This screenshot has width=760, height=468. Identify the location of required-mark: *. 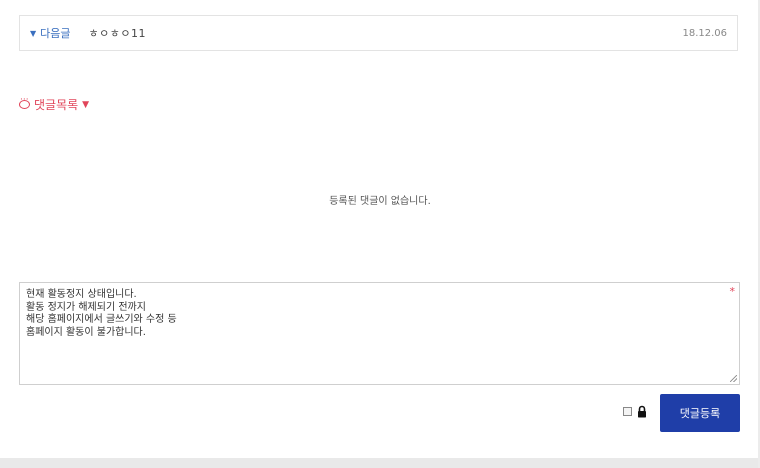
(732, 291).